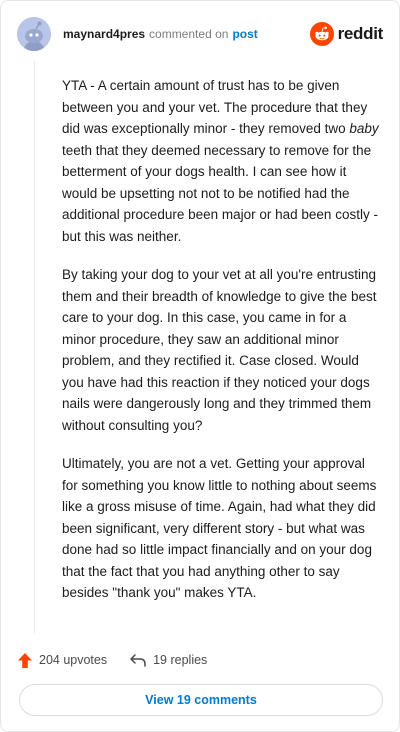 The width and height of the screenshot is (400, 732). What do you see at coordinates (321, 34) in the screenshot?
I see `reddit-logo-icon` at bounding box center [321, 34].